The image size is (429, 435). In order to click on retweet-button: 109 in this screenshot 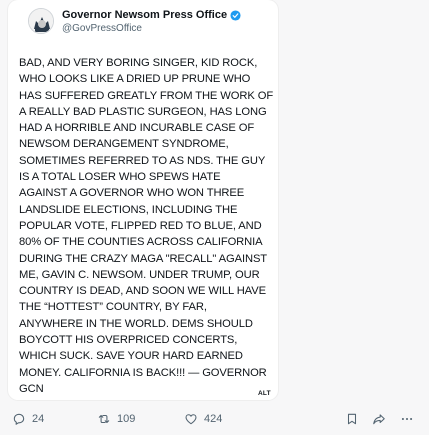, I will do `click(116, 419)`.